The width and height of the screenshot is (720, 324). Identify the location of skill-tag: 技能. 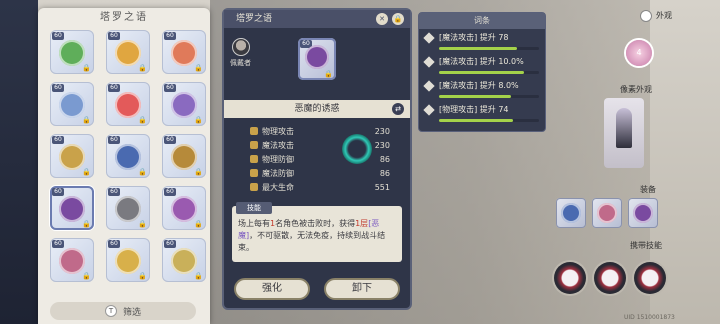
(254, 208).